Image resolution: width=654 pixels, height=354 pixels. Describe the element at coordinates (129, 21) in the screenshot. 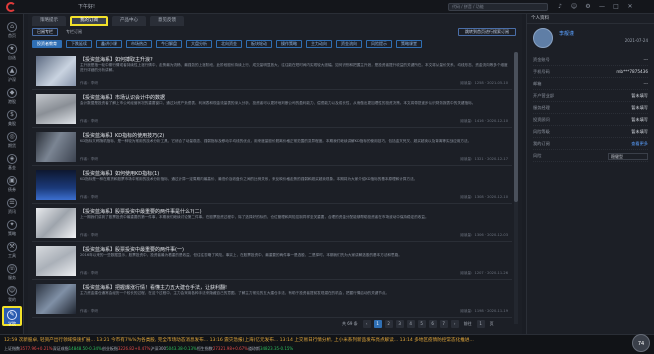

I see `tab-2: 产品中心` at that location.